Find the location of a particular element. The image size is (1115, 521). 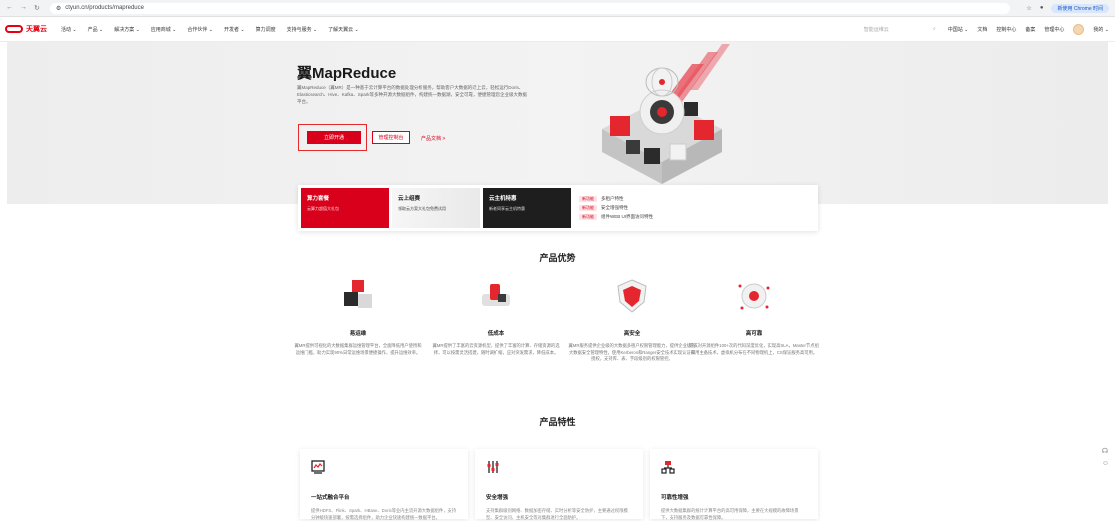

advantage-name: 高安全 is located at coordinates (632, 334).